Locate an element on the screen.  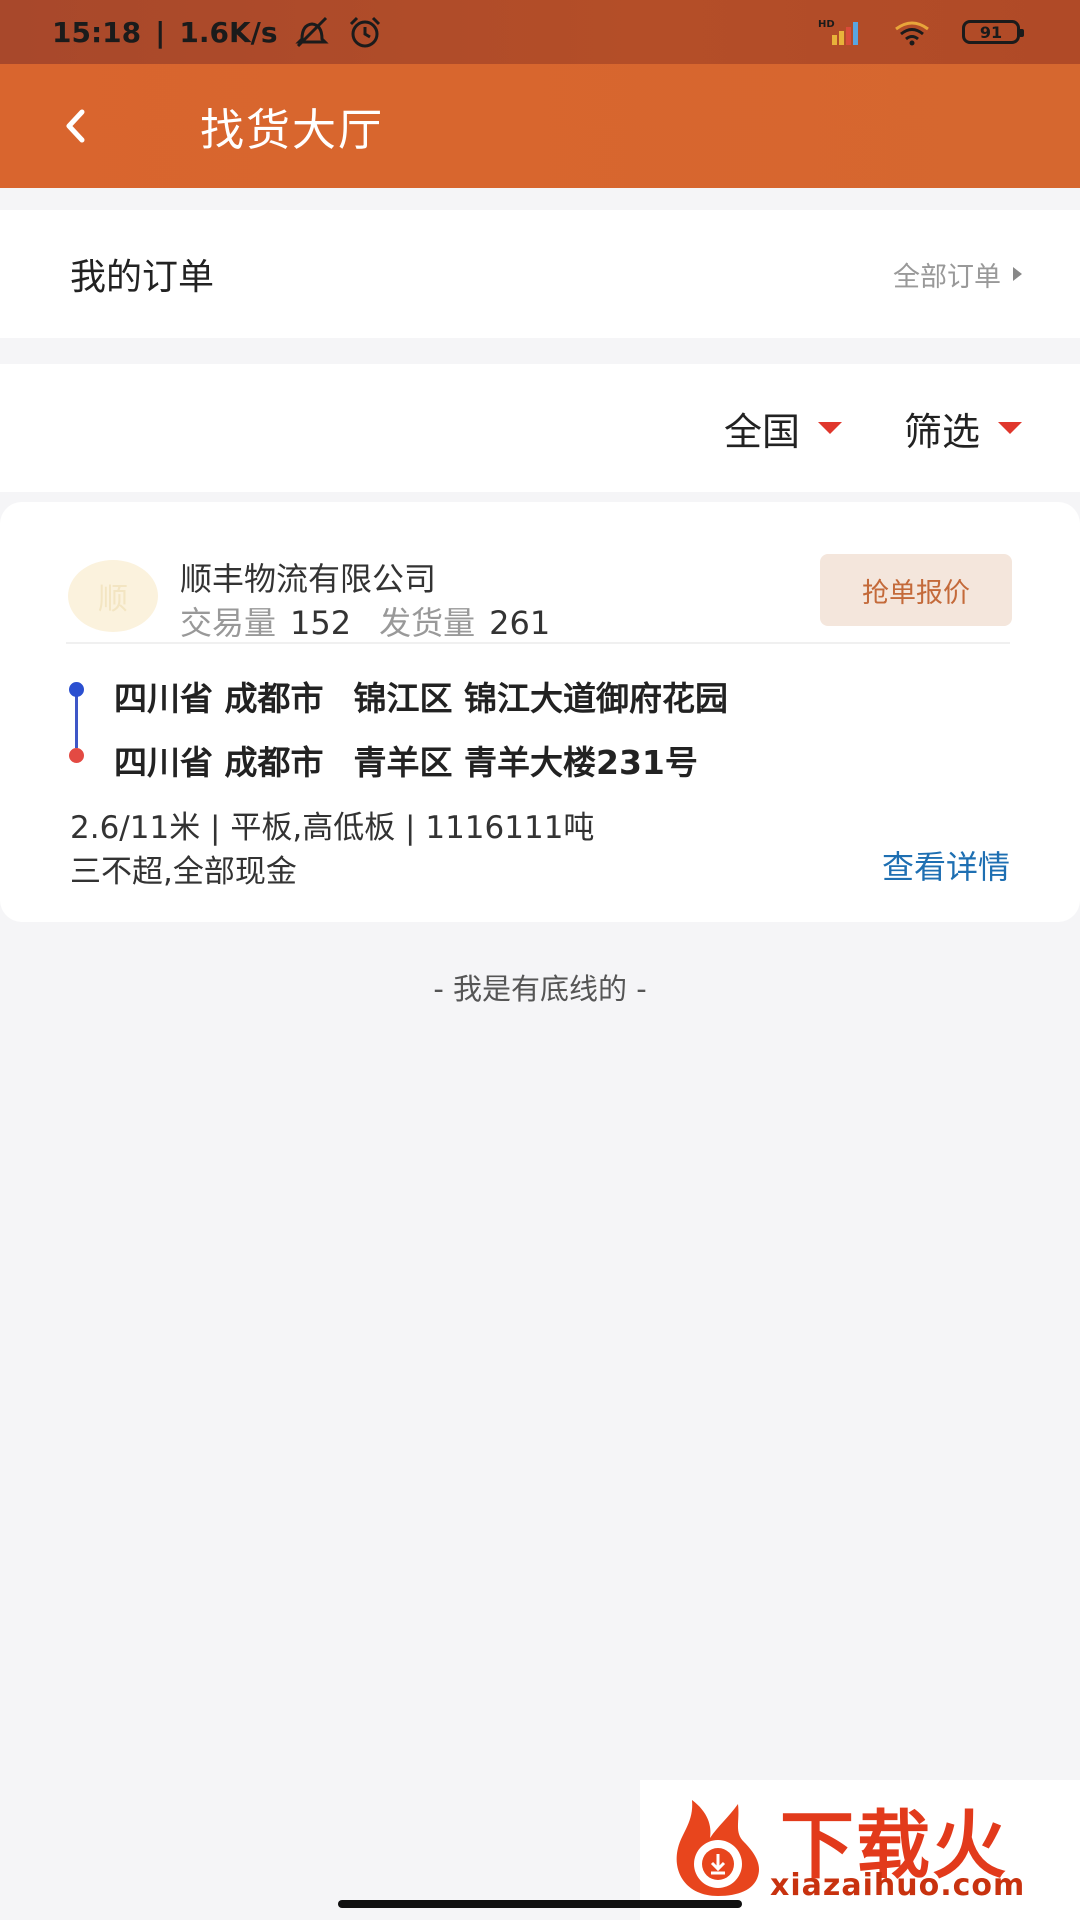
end-of-list-note: - 我是有底线的 - is located at coordinates (540, 989).